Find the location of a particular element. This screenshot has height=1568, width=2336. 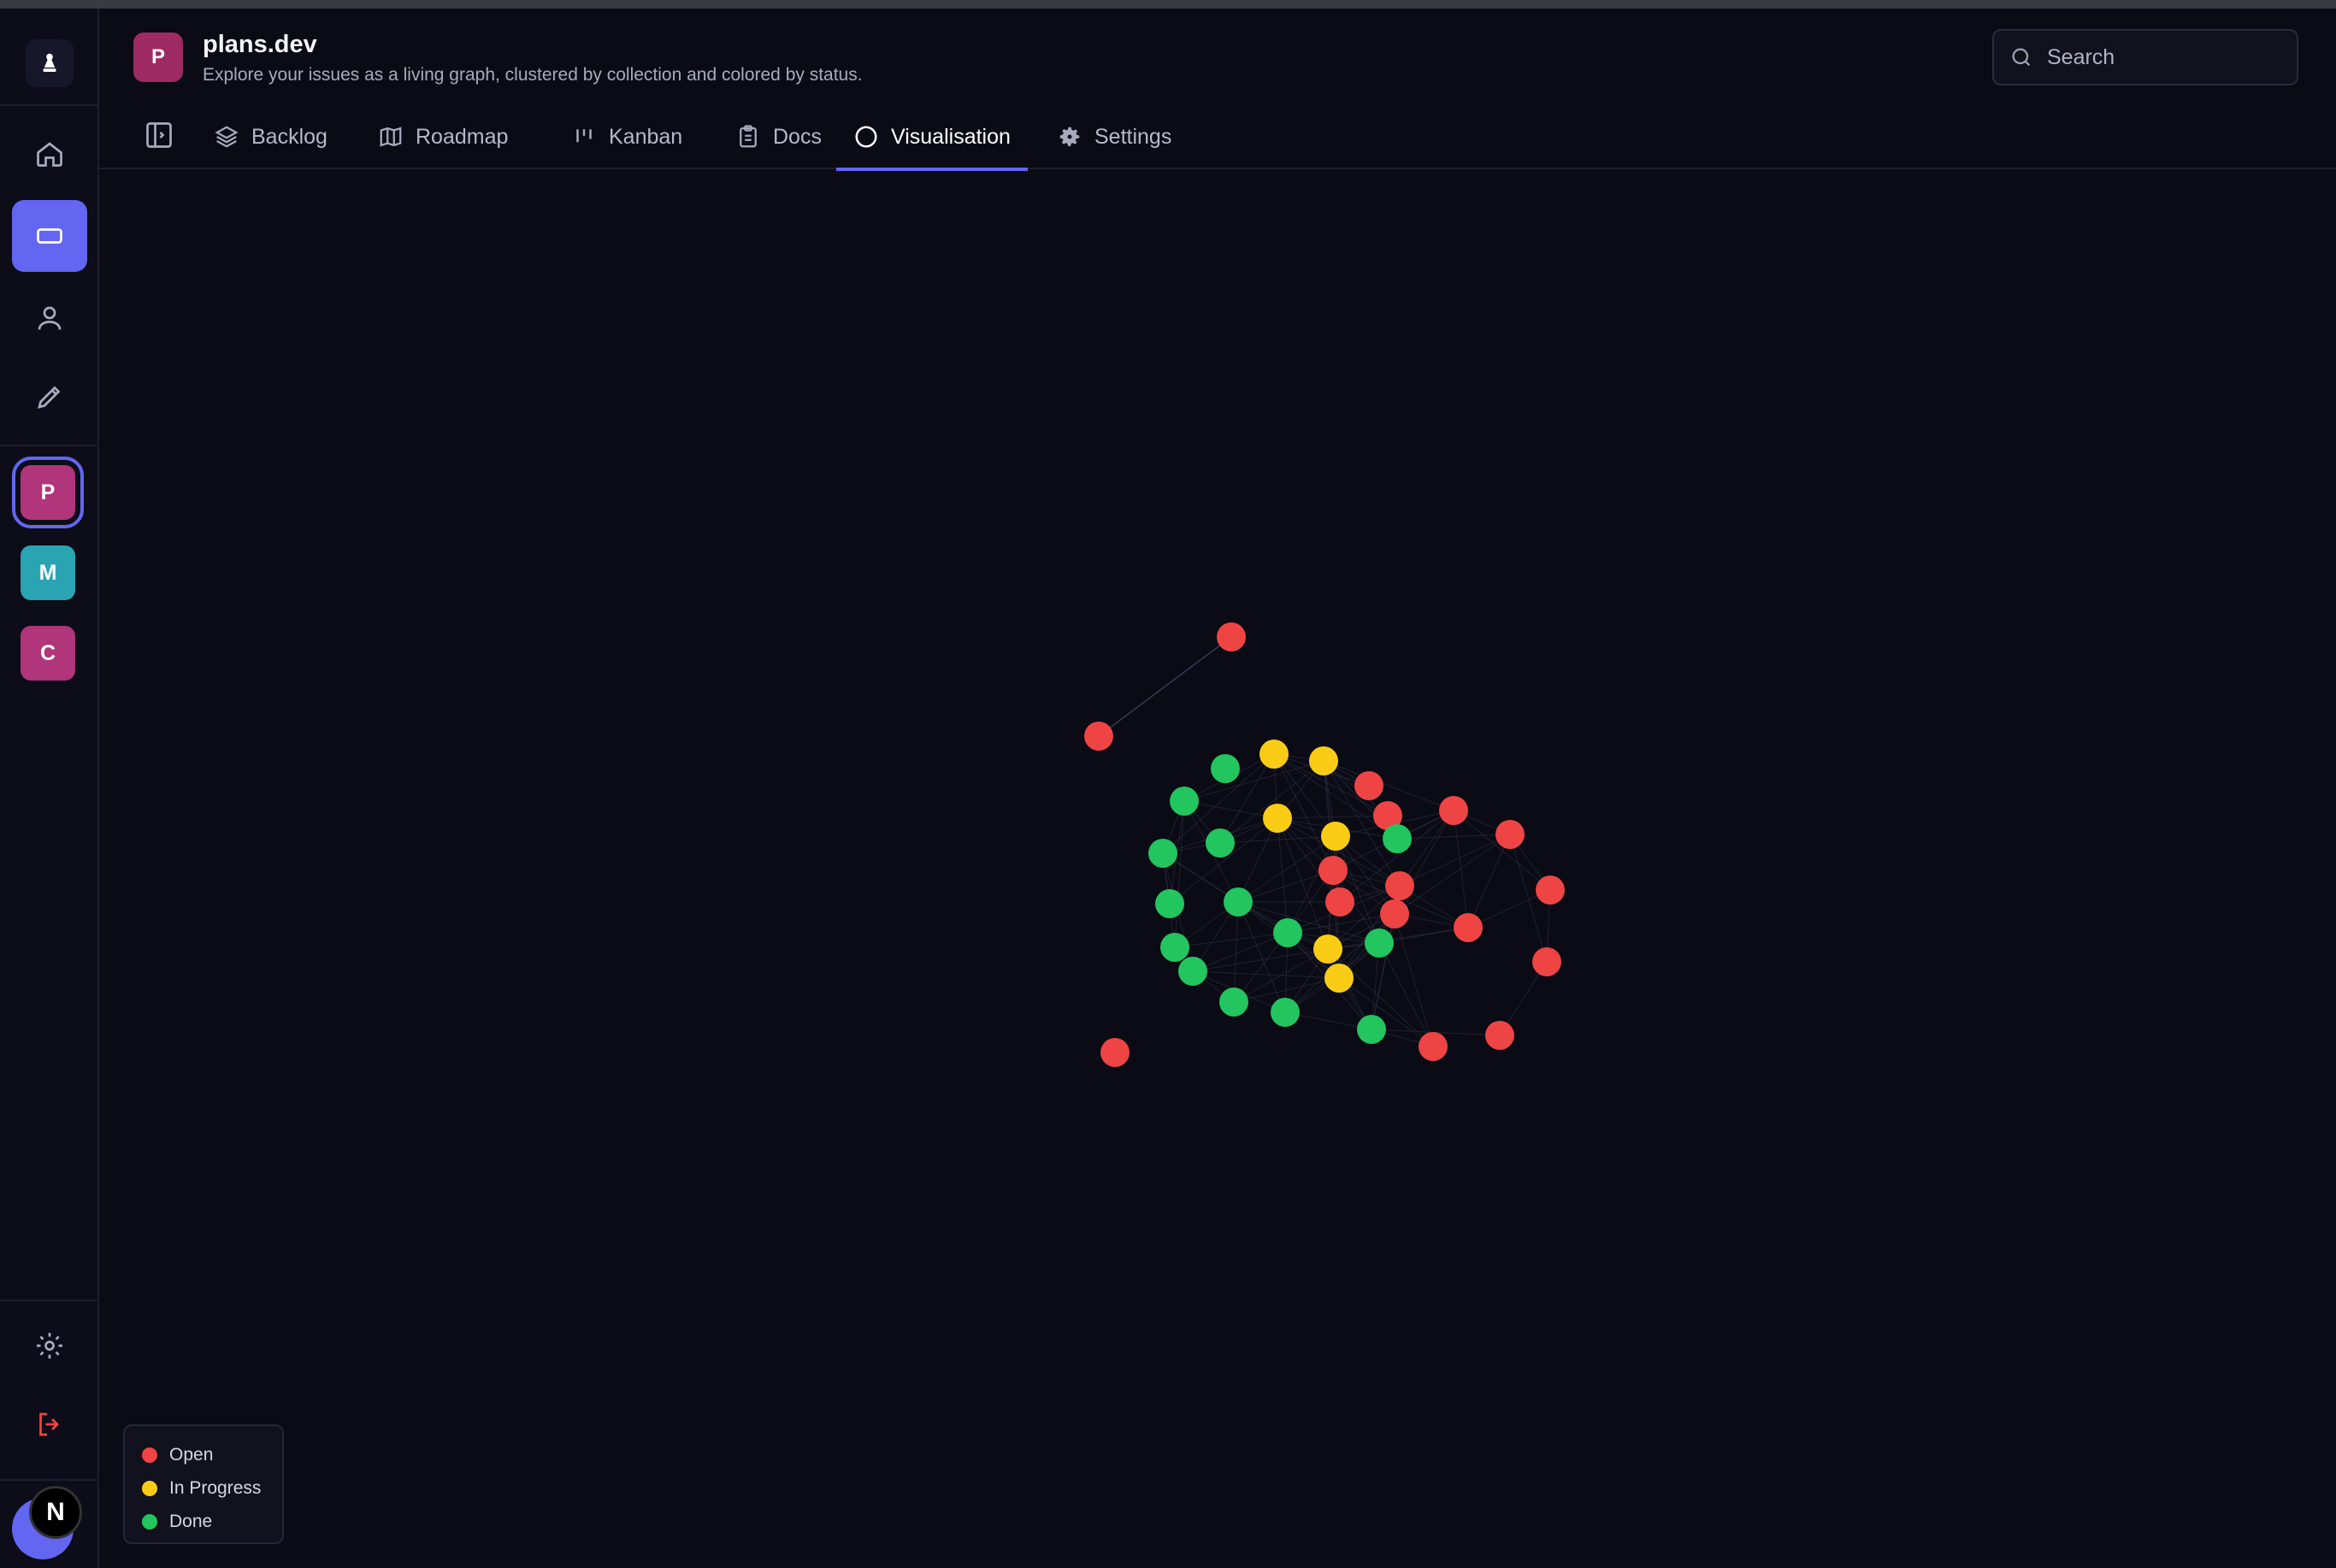

search-icon is located at coordinates (2021, 58).